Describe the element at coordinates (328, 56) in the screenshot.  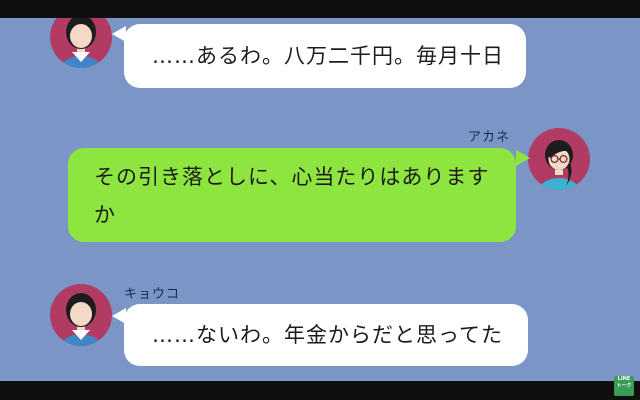
I see `message-text: ……あるわ。八万二千円。毎月十日` at that location.